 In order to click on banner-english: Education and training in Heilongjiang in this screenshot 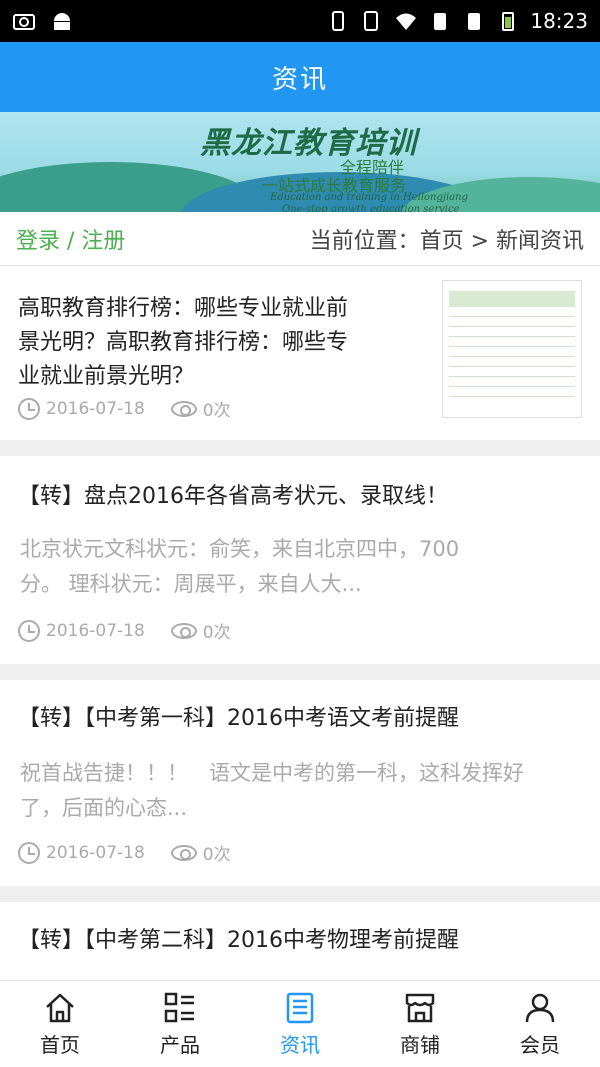, I will do `click(369, 197)`.